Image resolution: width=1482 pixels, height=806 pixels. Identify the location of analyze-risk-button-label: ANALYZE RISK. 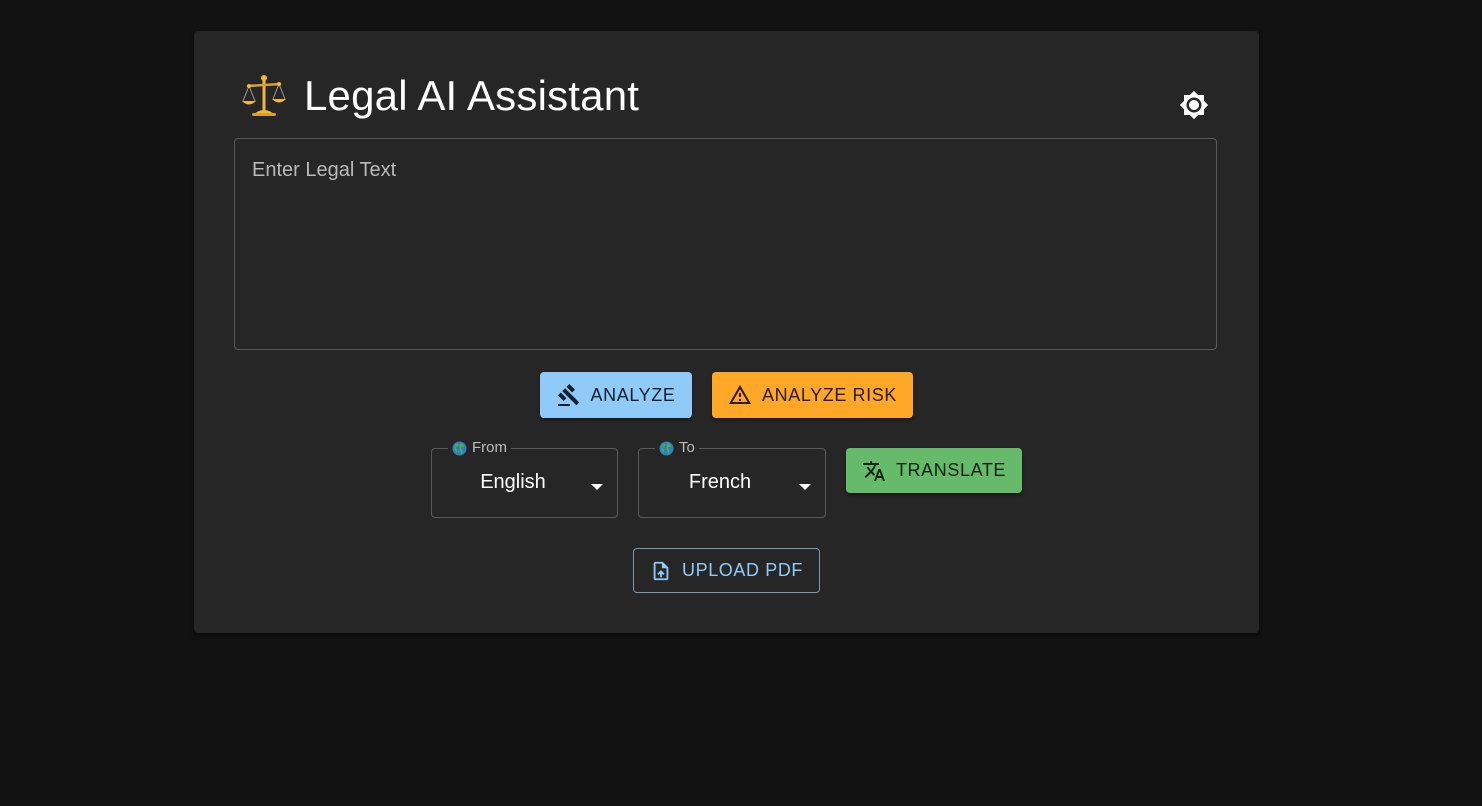
(829, 394).